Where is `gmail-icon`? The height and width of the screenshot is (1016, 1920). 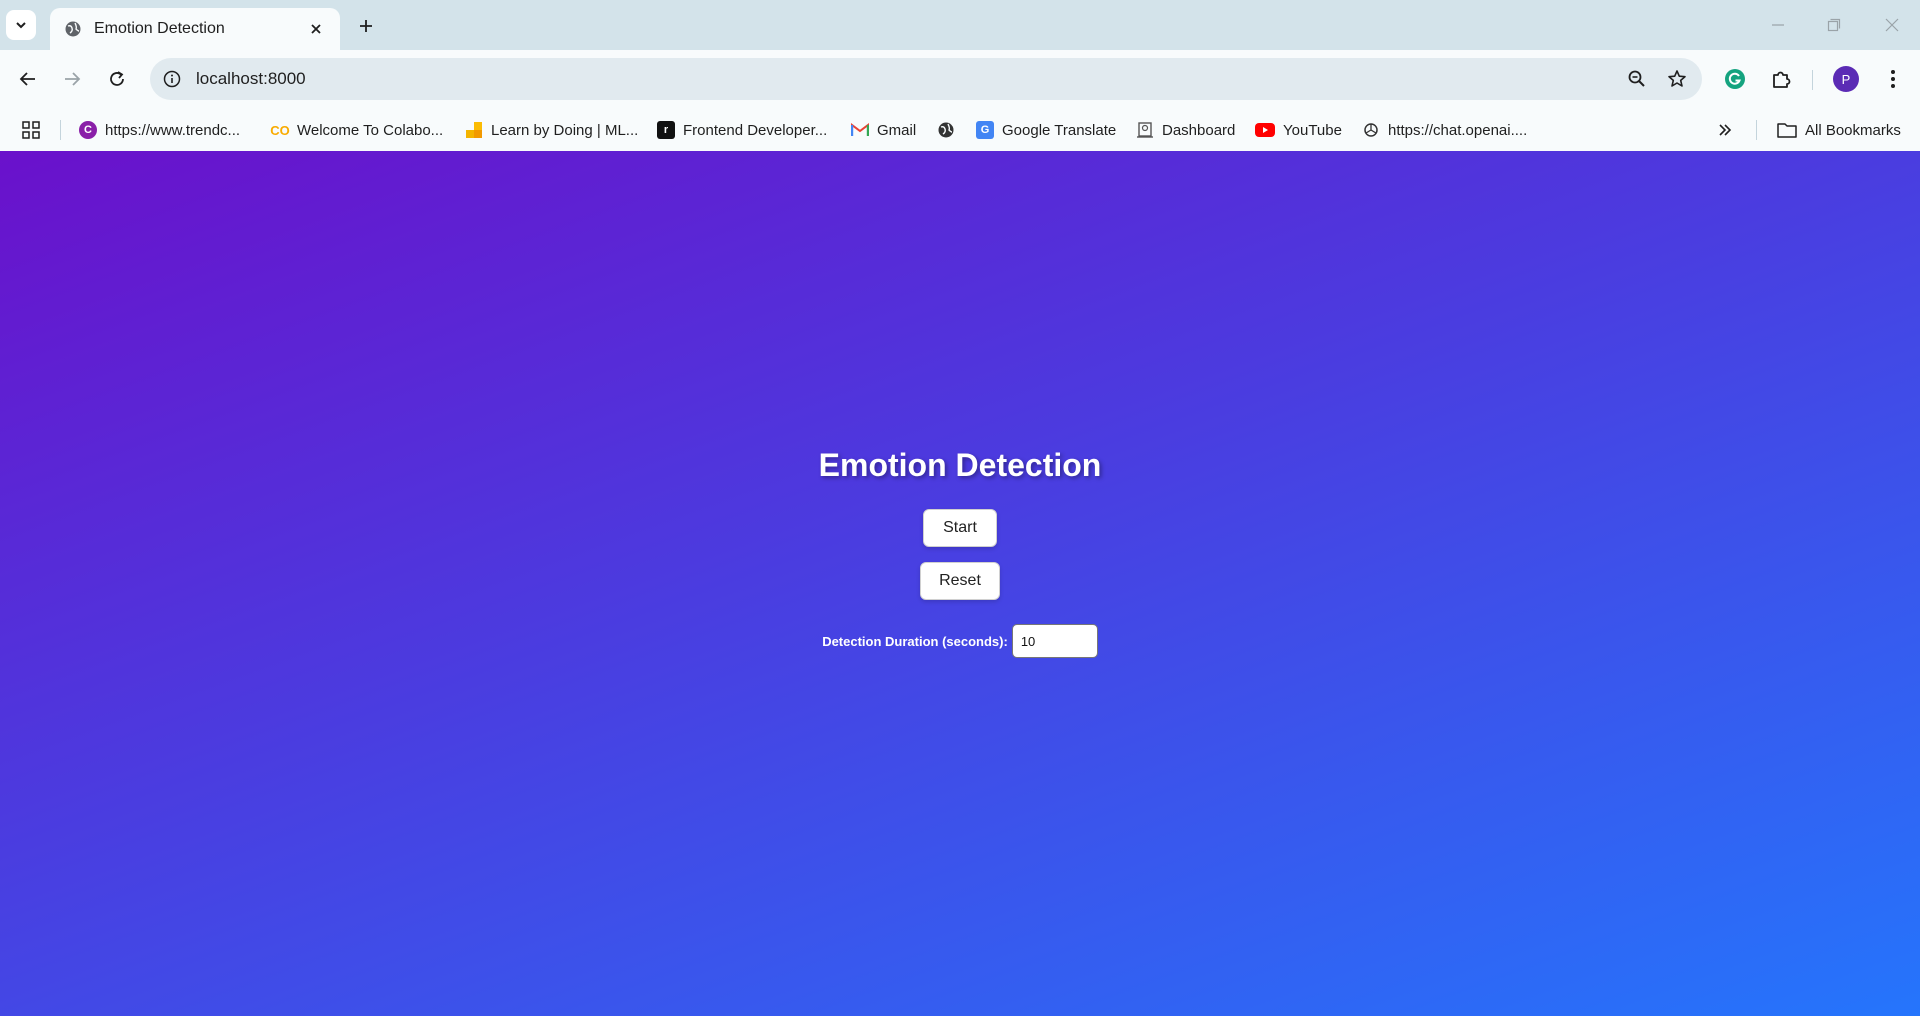
gmail-icon is located at coordinates (860, 130).